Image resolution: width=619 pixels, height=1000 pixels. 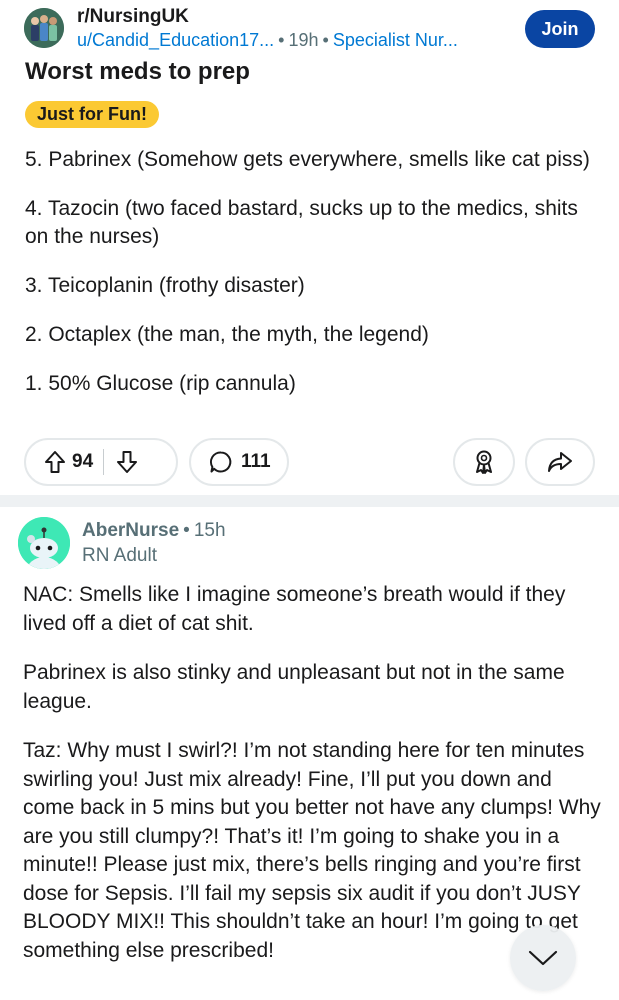 What do you see at coordinates (303, 40) in the screenshot?
I see `post-time: 19h` at bounding box center [303, 40].